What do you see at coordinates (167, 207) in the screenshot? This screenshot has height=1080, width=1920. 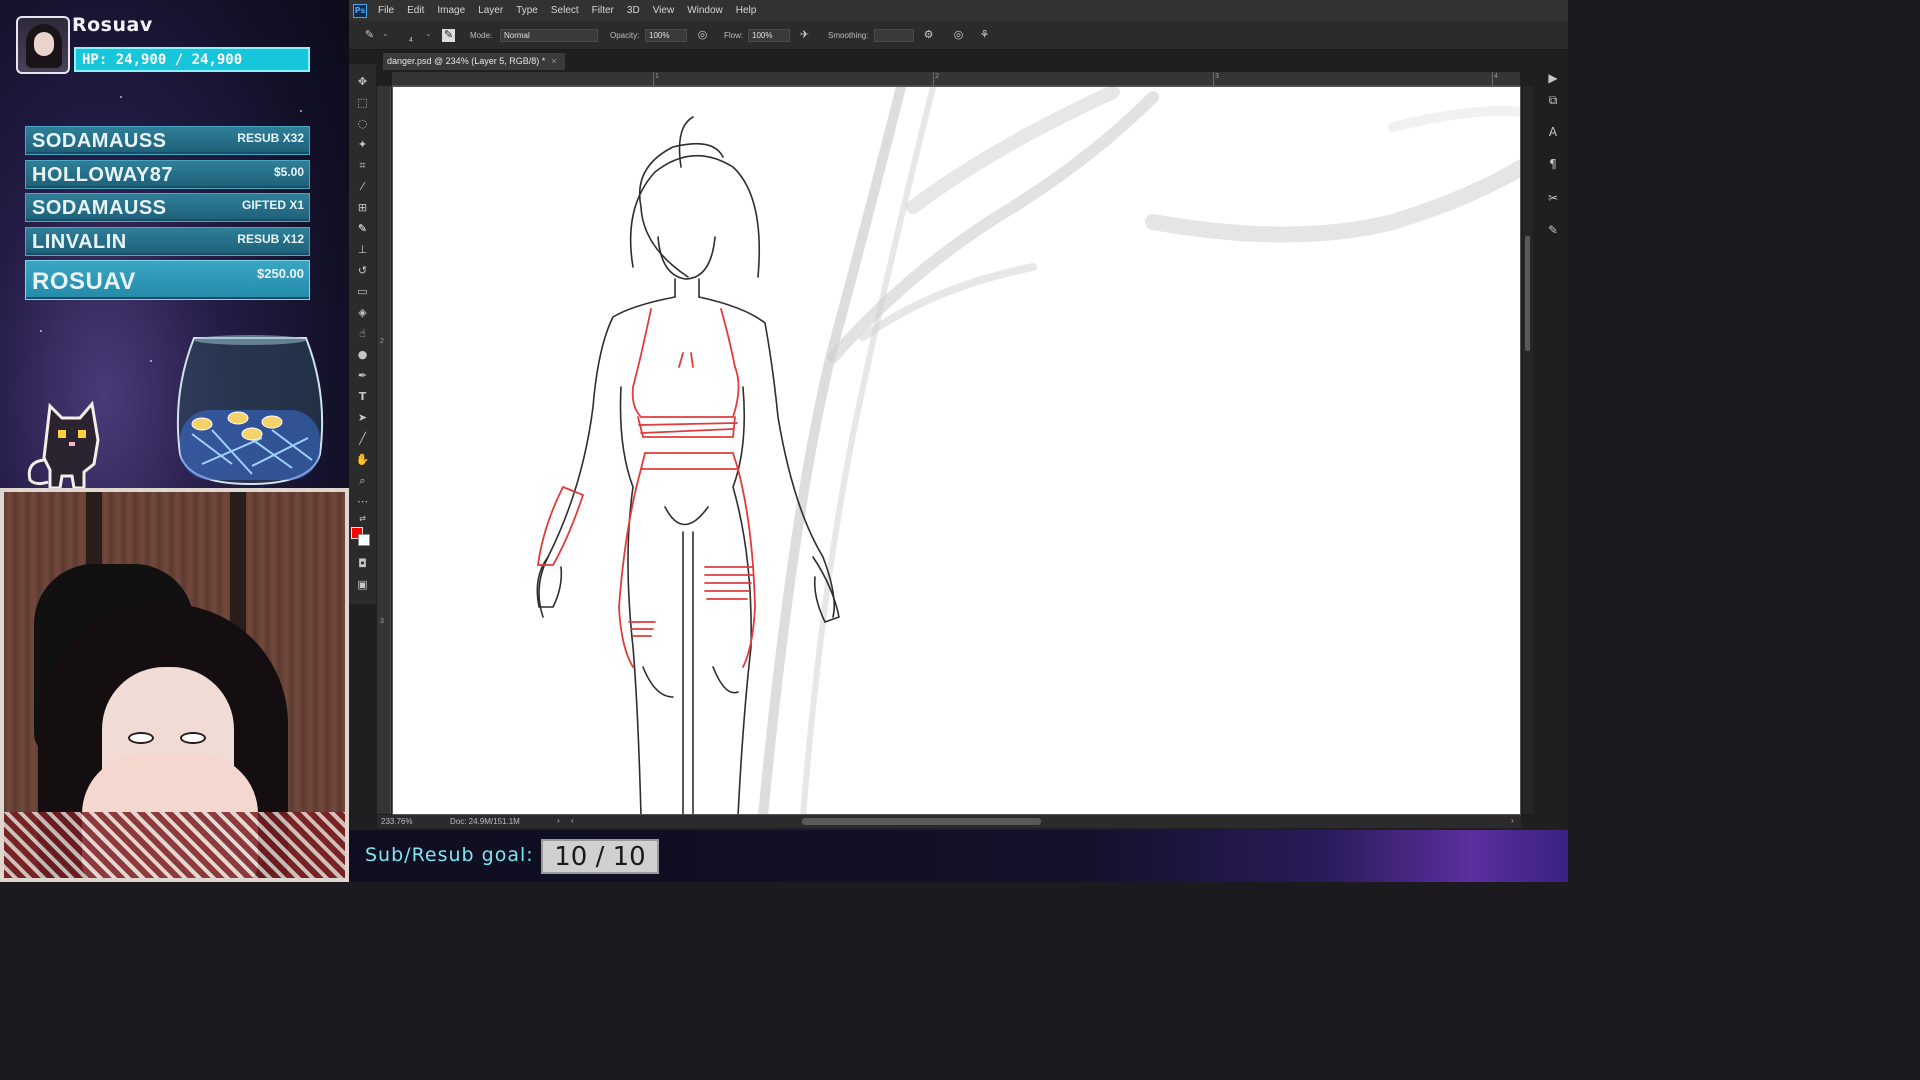 I see `event-item: SODAMAUSS GIFTED X1` at bounding box center [167, 207].